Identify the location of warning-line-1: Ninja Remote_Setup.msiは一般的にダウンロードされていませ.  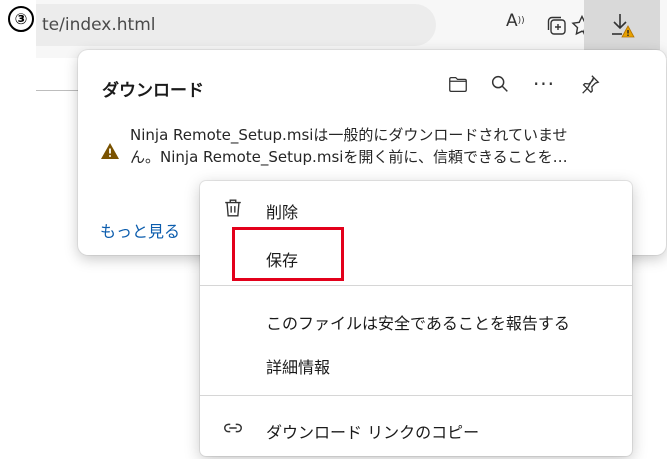
(349, 135).